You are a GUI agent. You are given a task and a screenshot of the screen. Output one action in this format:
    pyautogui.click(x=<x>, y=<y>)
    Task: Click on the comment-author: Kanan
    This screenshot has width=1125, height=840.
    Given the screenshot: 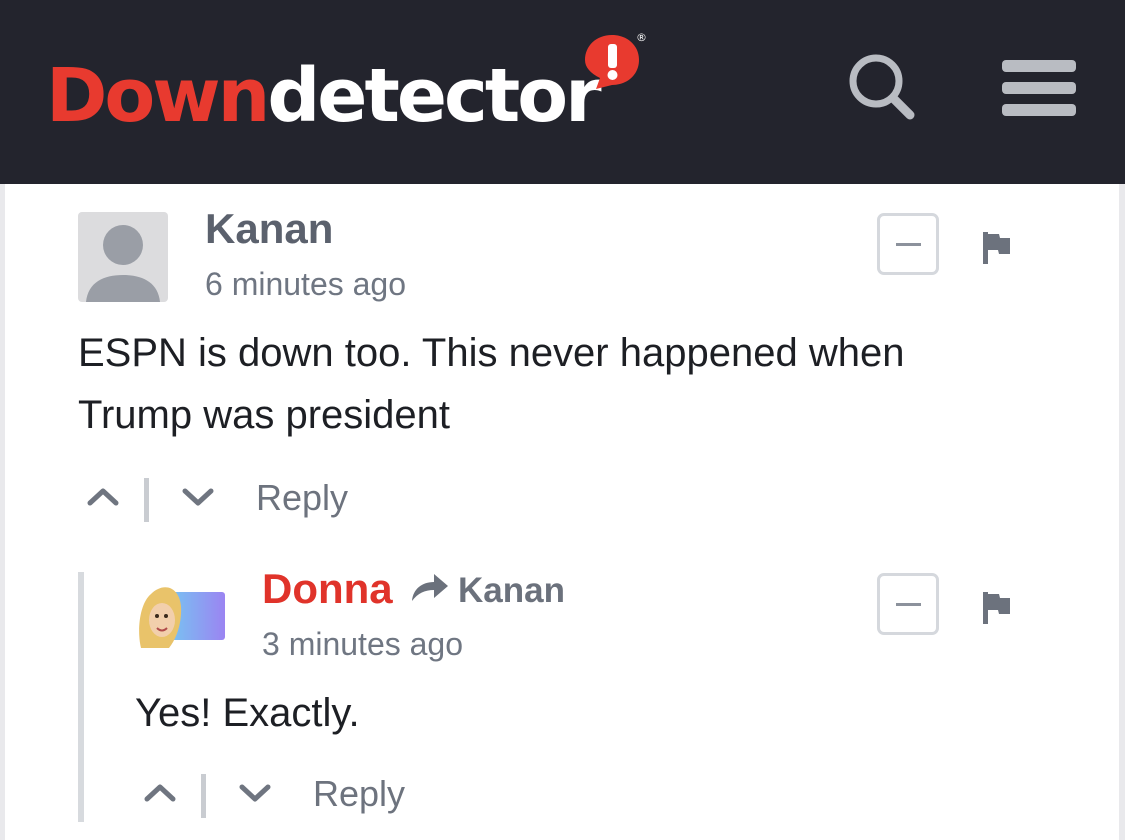 What is the action you would take?
    pyautogui.click(x=269, y=229)
    